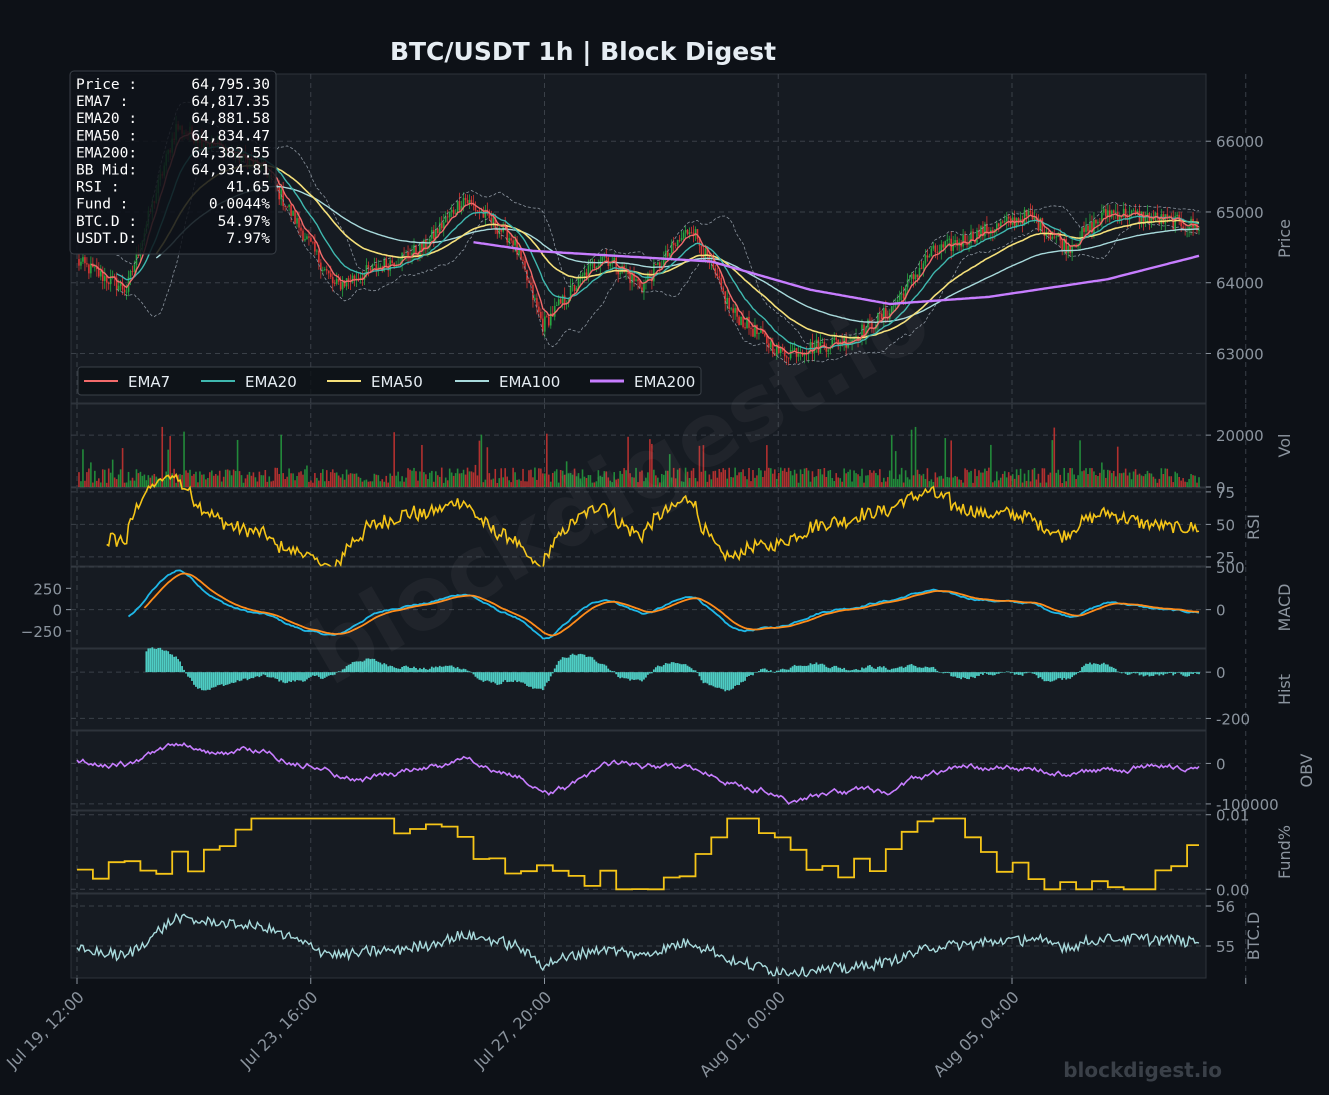 The width and height of the screenshot is (1329, 1095). I want to click on info-label: RSI :, so click(98, 188).